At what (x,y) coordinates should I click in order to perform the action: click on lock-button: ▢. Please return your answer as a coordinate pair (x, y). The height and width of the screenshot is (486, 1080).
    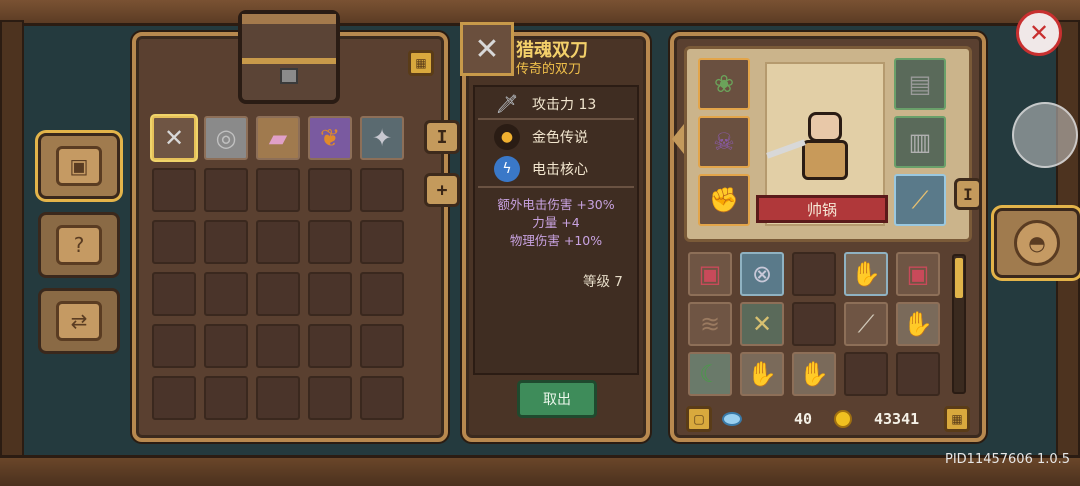
    Looking at the image, I should click on (699, 419).